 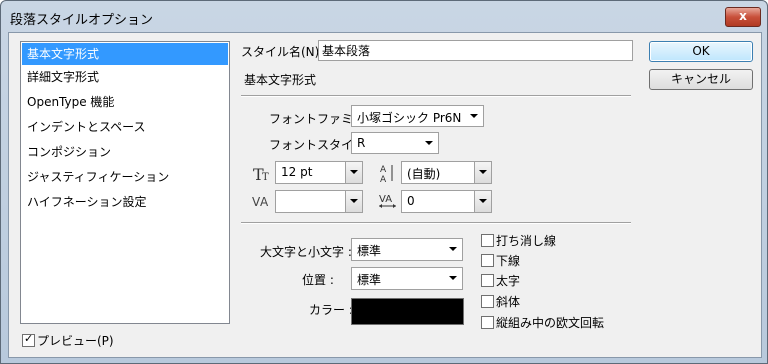 I want to click on font-size-icon: T T, so click(x=261, y=174).